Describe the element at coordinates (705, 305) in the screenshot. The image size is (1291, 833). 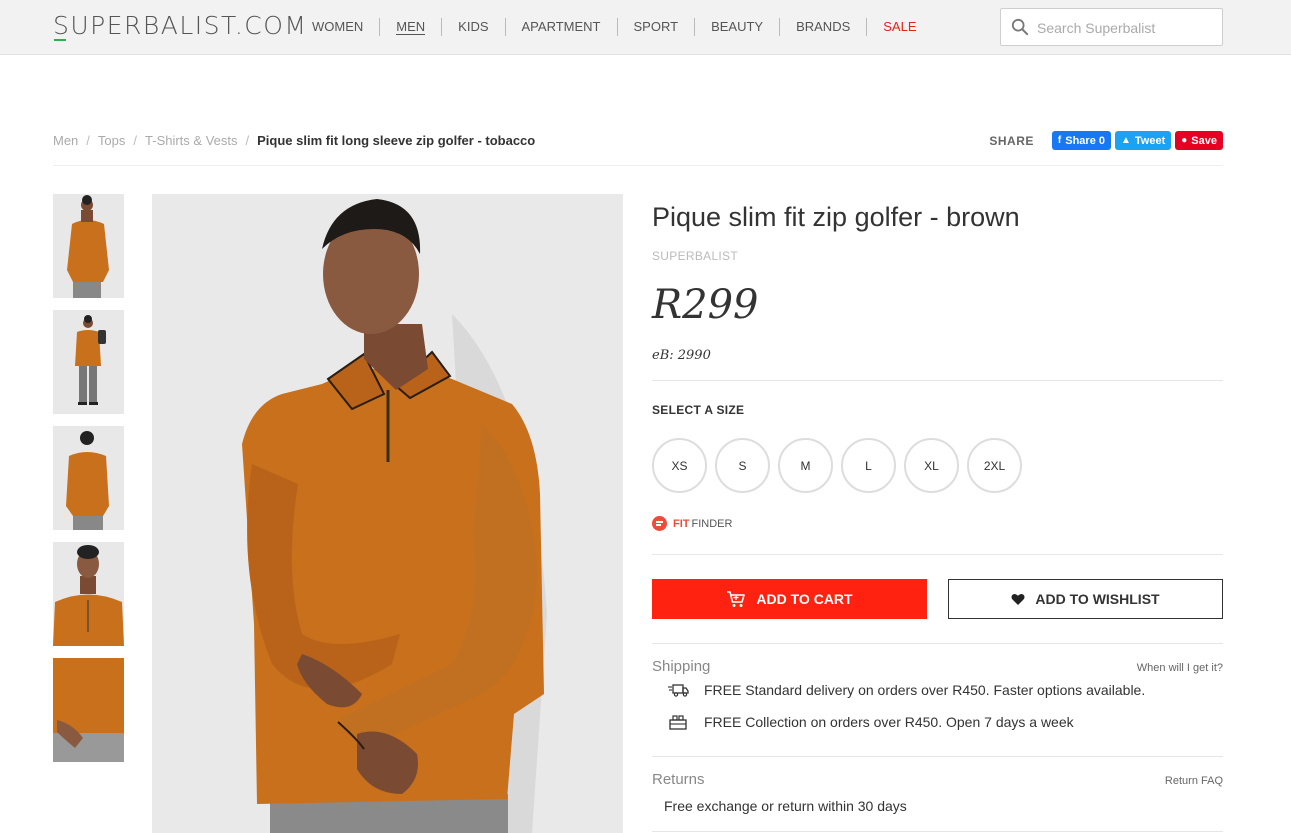
I see `product-price: R299` at that location.